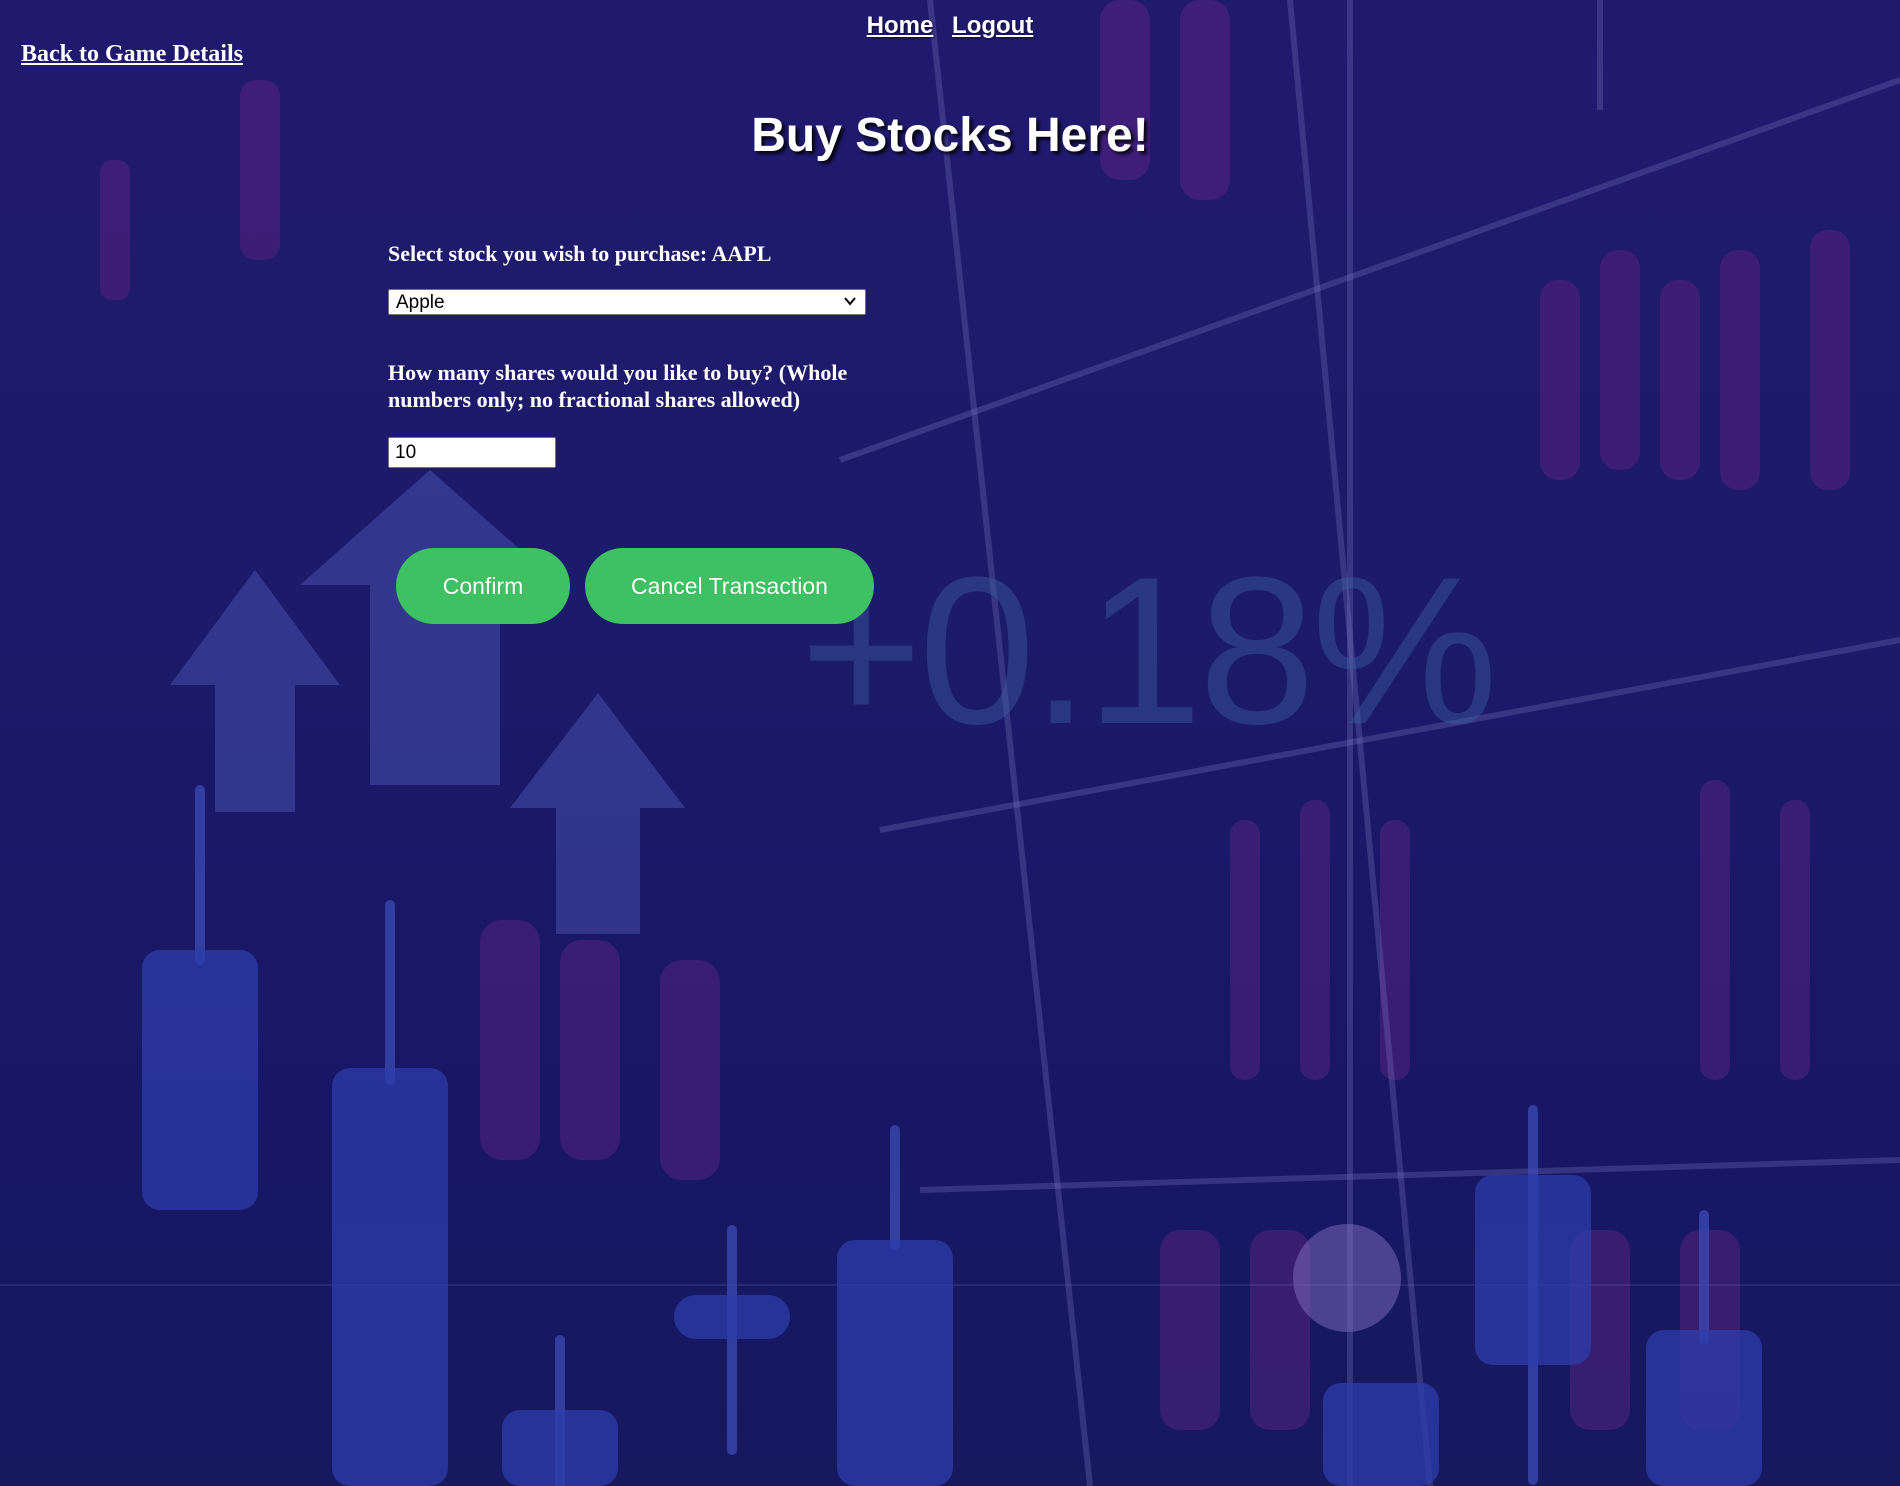 The height and width of the screenshot is (1486, 1900). What do you see at coordinates (472, 452) in the screenshot?
I see `quantity-input` at bounding box center [472, 452].